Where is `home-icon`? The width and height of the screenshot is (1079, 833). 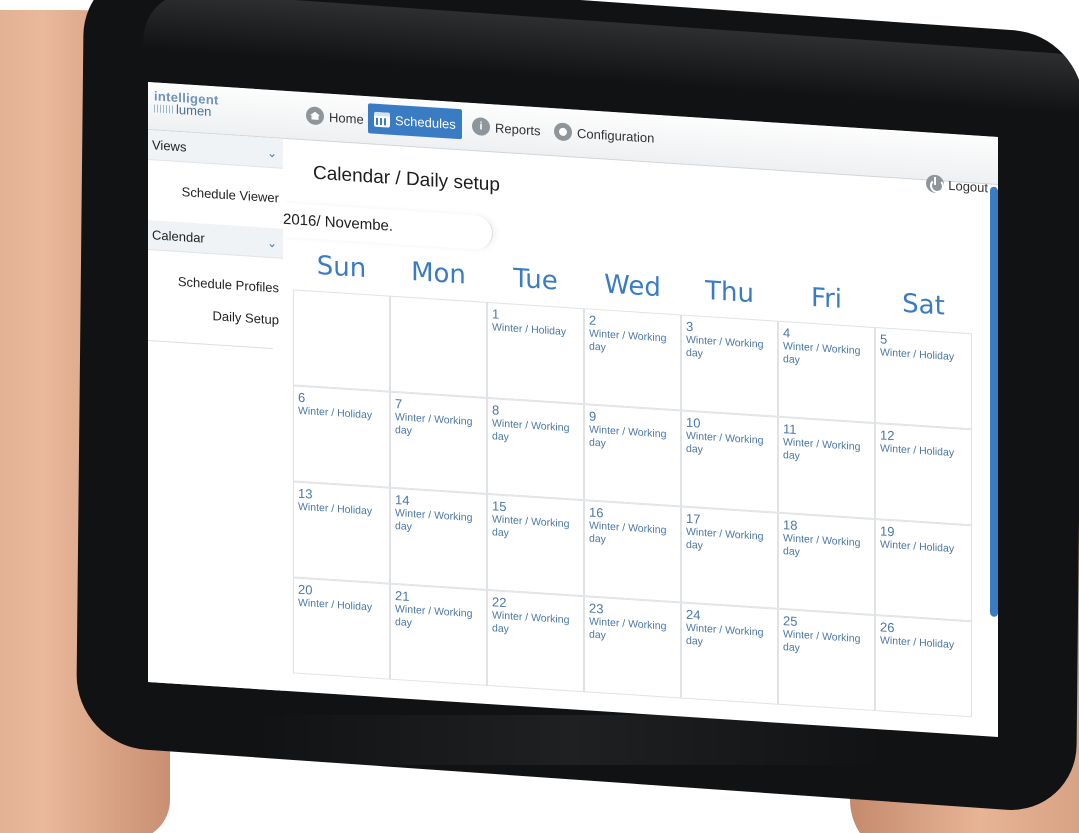 home-icon is located at coordinates (315, 116).